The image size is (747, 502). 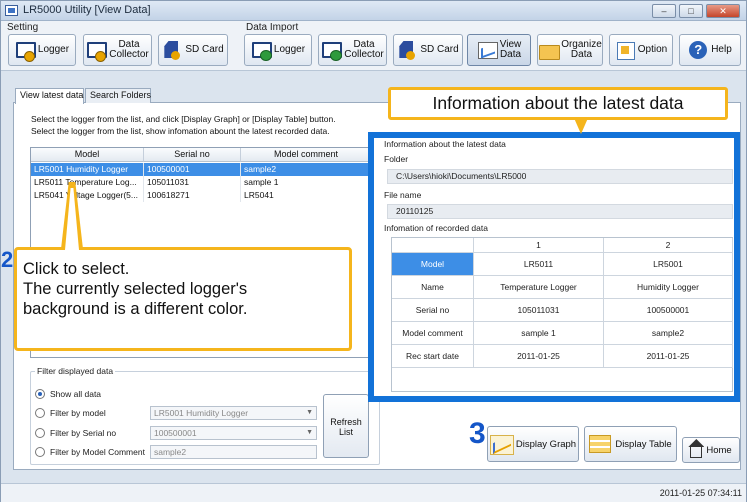 What do you see at coordinates (487, 50) in the screenshot?
I see `view-data-icon` at bounding box center [487, 50].